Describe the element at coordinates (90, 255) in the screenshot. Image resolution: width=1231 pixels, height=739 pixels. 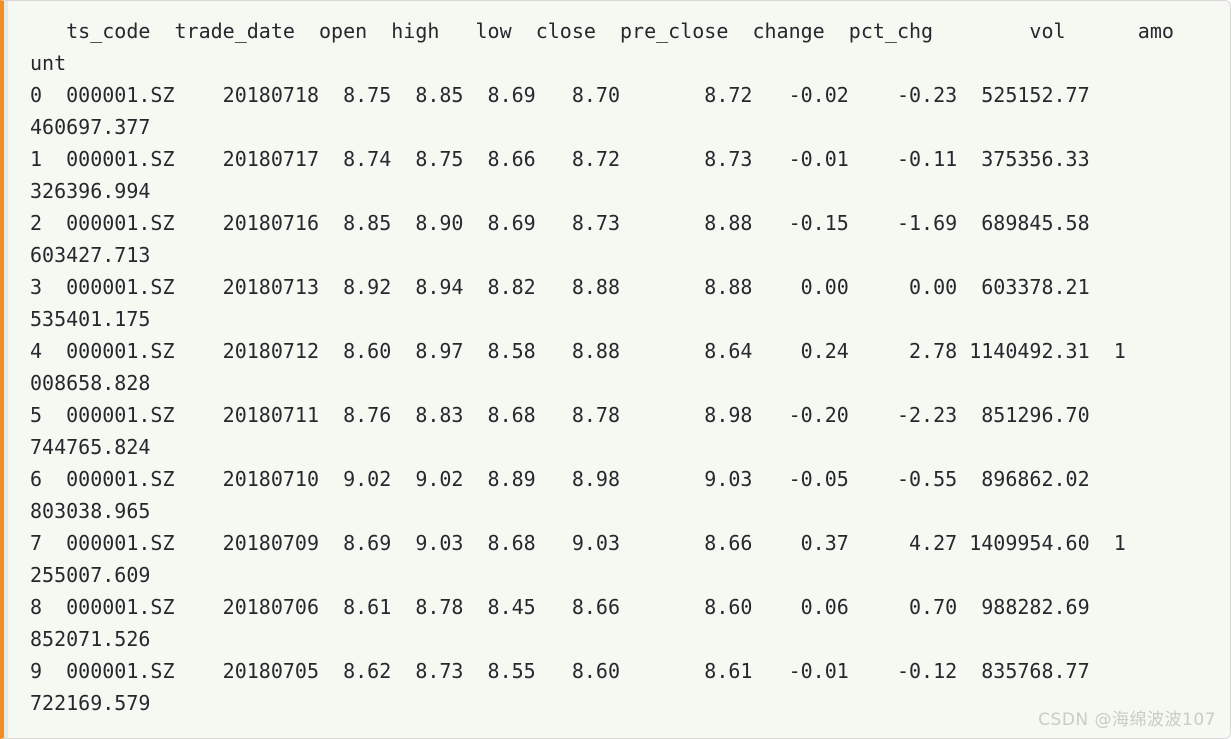
I see `console-line: 603427.713` at that location.